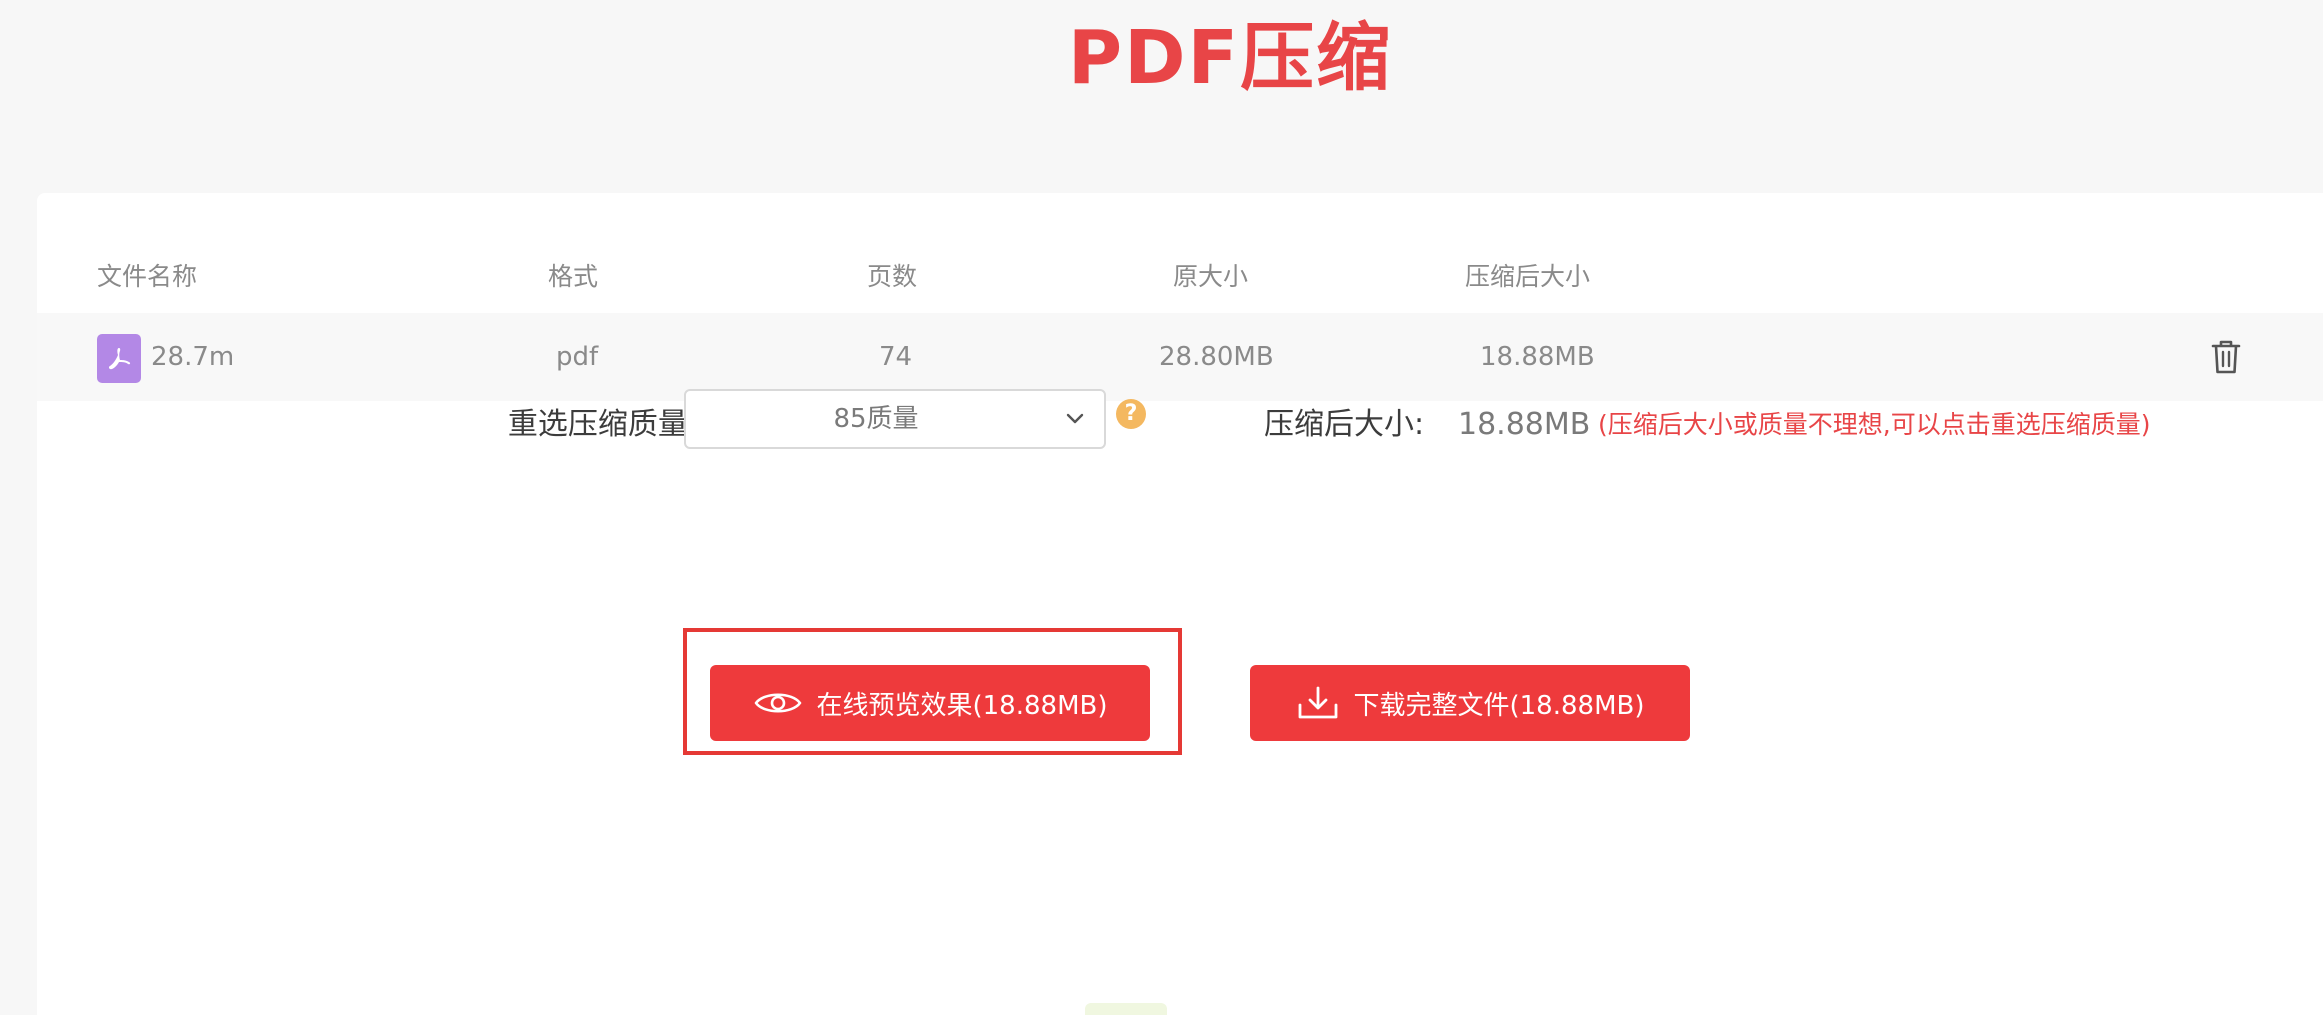 The image size is (2323, 1015). Describe the element at coordinates (962, 705) in the screenshot. I see `preview-button-label: 在线预览效果(18.88MB)` at that location.